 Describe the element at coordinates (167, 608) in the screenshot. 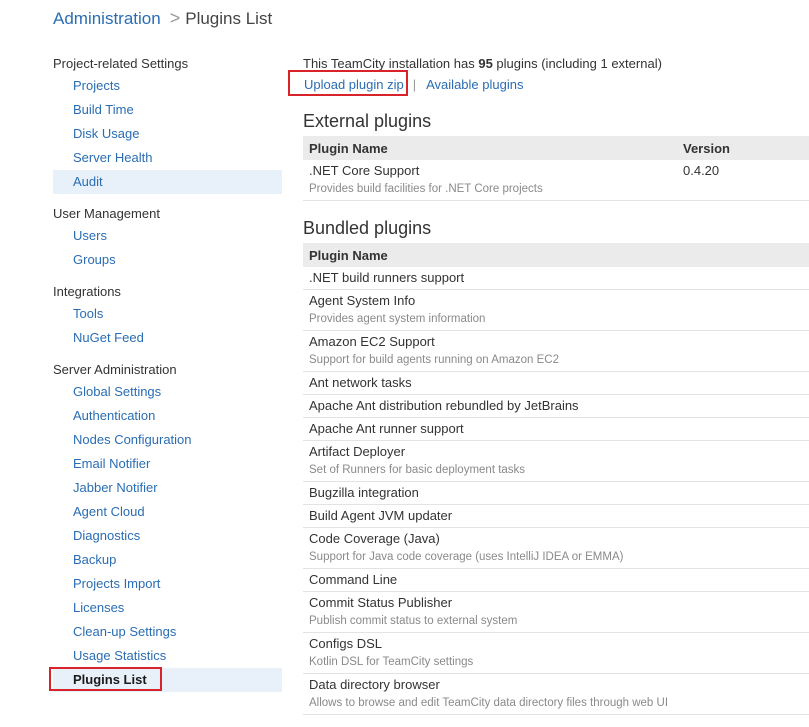

I see `sidebar-item-licenses: Licenses` at that location.